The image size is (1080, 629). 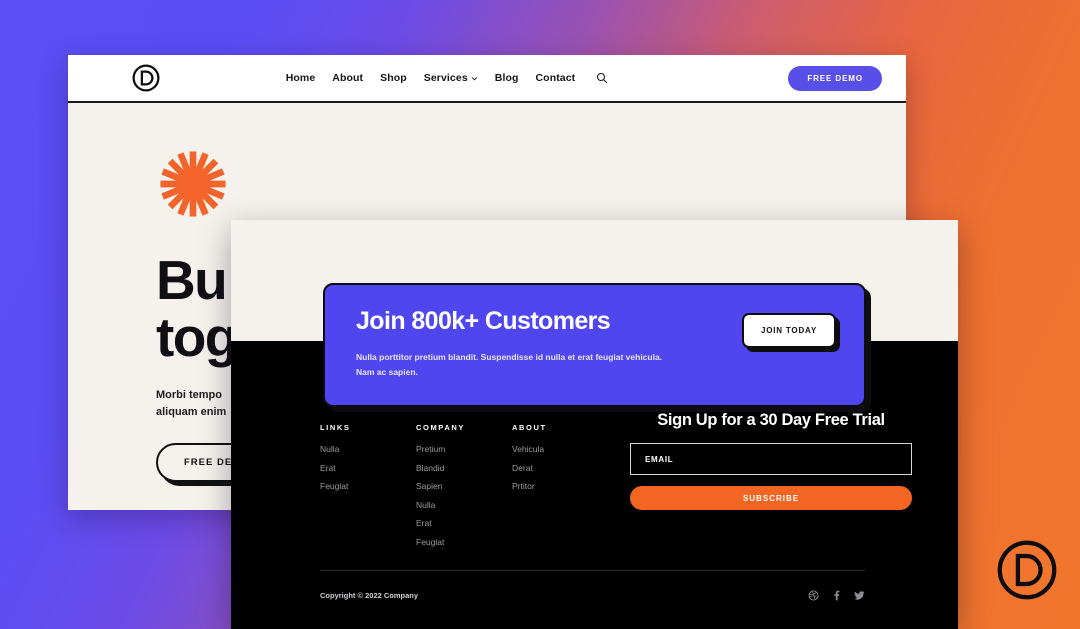 What do you see at coordinates (464, 468) in the screenshot?
I see `footer-link: Blandid` at bounding box center [464, 468].